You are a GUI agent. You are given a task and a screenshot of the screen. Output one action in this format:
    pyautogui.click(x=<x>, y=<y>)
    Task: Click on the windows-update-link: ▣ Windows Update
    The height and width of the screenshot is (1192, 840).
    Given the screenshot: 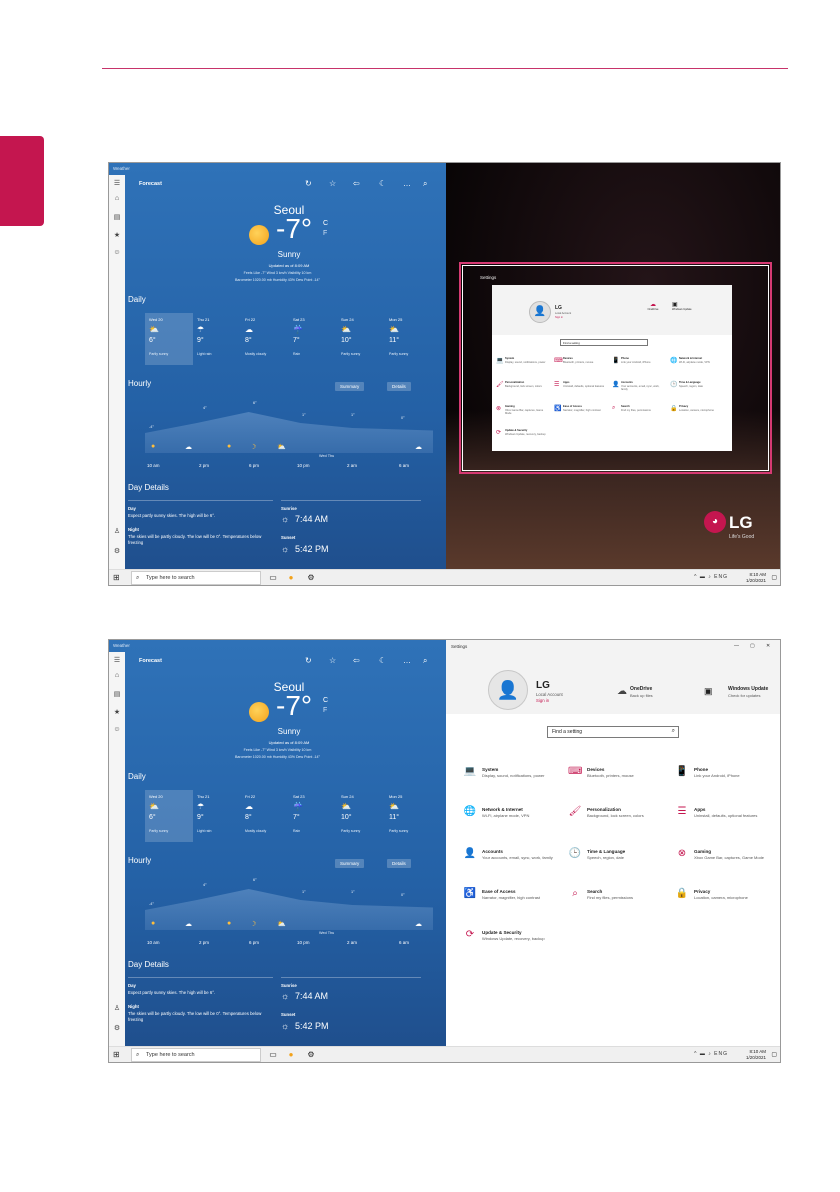 What is the action you would take?
    pyautogui.click(x=690, y=306)
    